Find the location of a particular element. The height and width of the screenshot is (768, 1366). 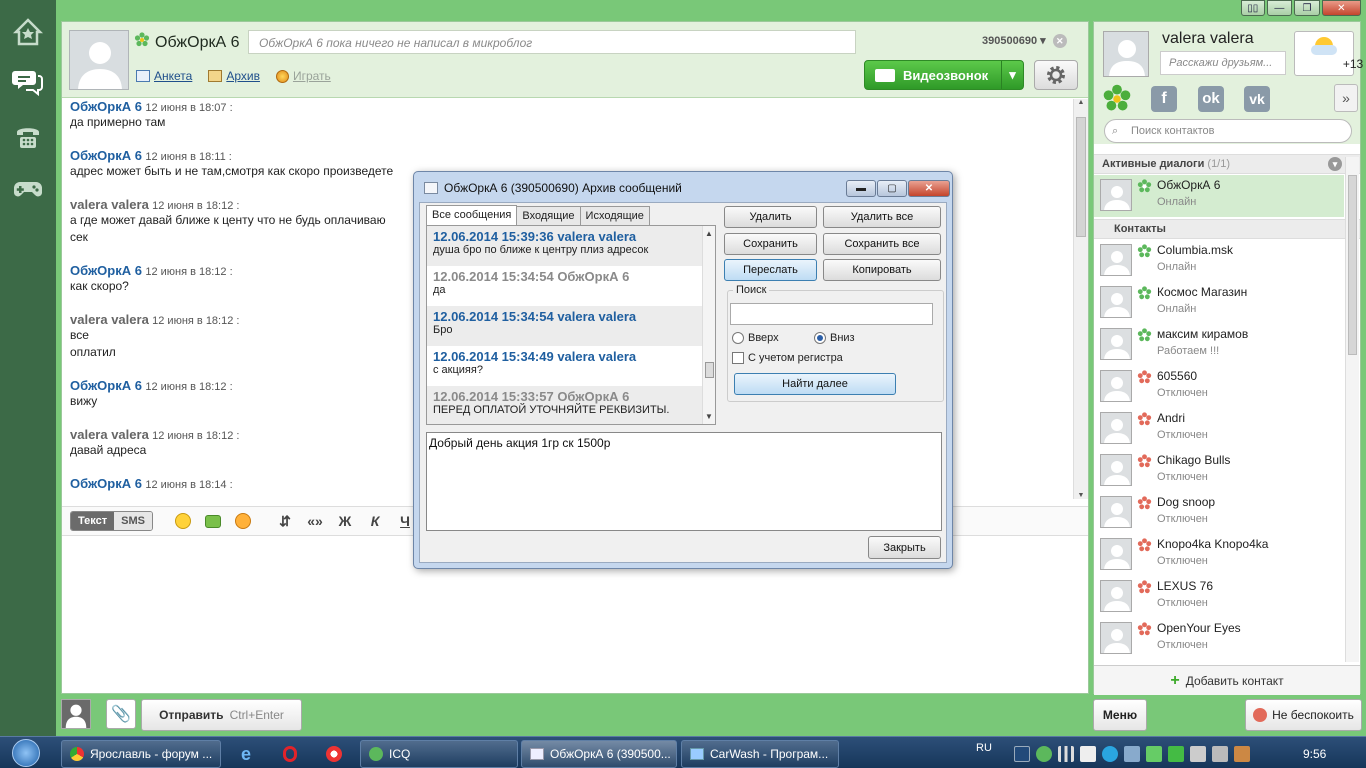

language-indicator: RU is located at coordinates (984, 748).